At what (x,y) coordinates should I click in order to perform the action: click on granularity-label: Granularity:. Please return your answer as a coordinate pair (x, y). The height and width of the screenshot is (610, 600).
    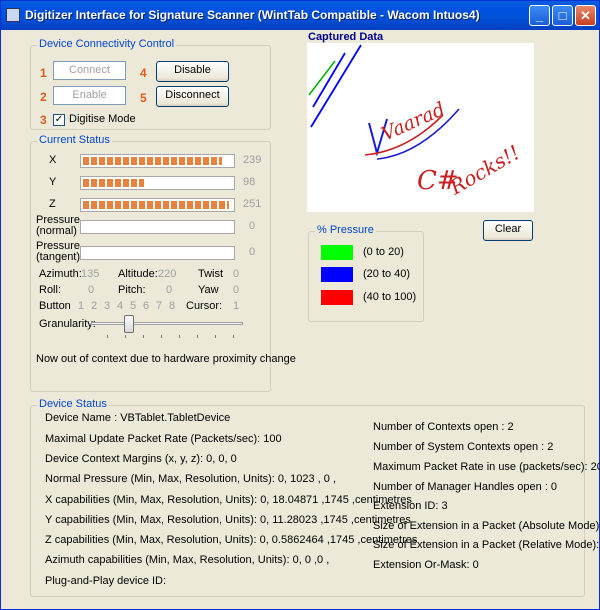
    Looking at the image, I should click on (67, 324).